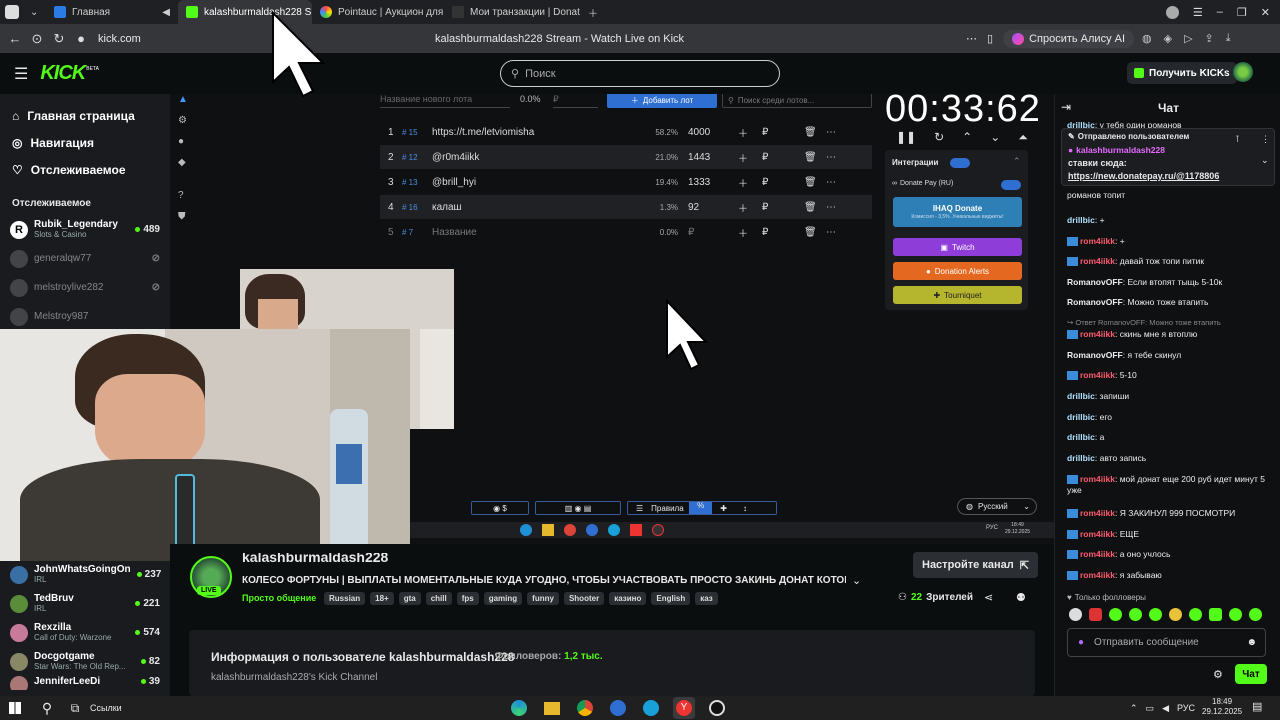 The width and height of the screenshot is (1280, 720). Describe the element at coordinates (1228, 38) in the screenshot. I see `downloads-icon: ⤓` at that location.